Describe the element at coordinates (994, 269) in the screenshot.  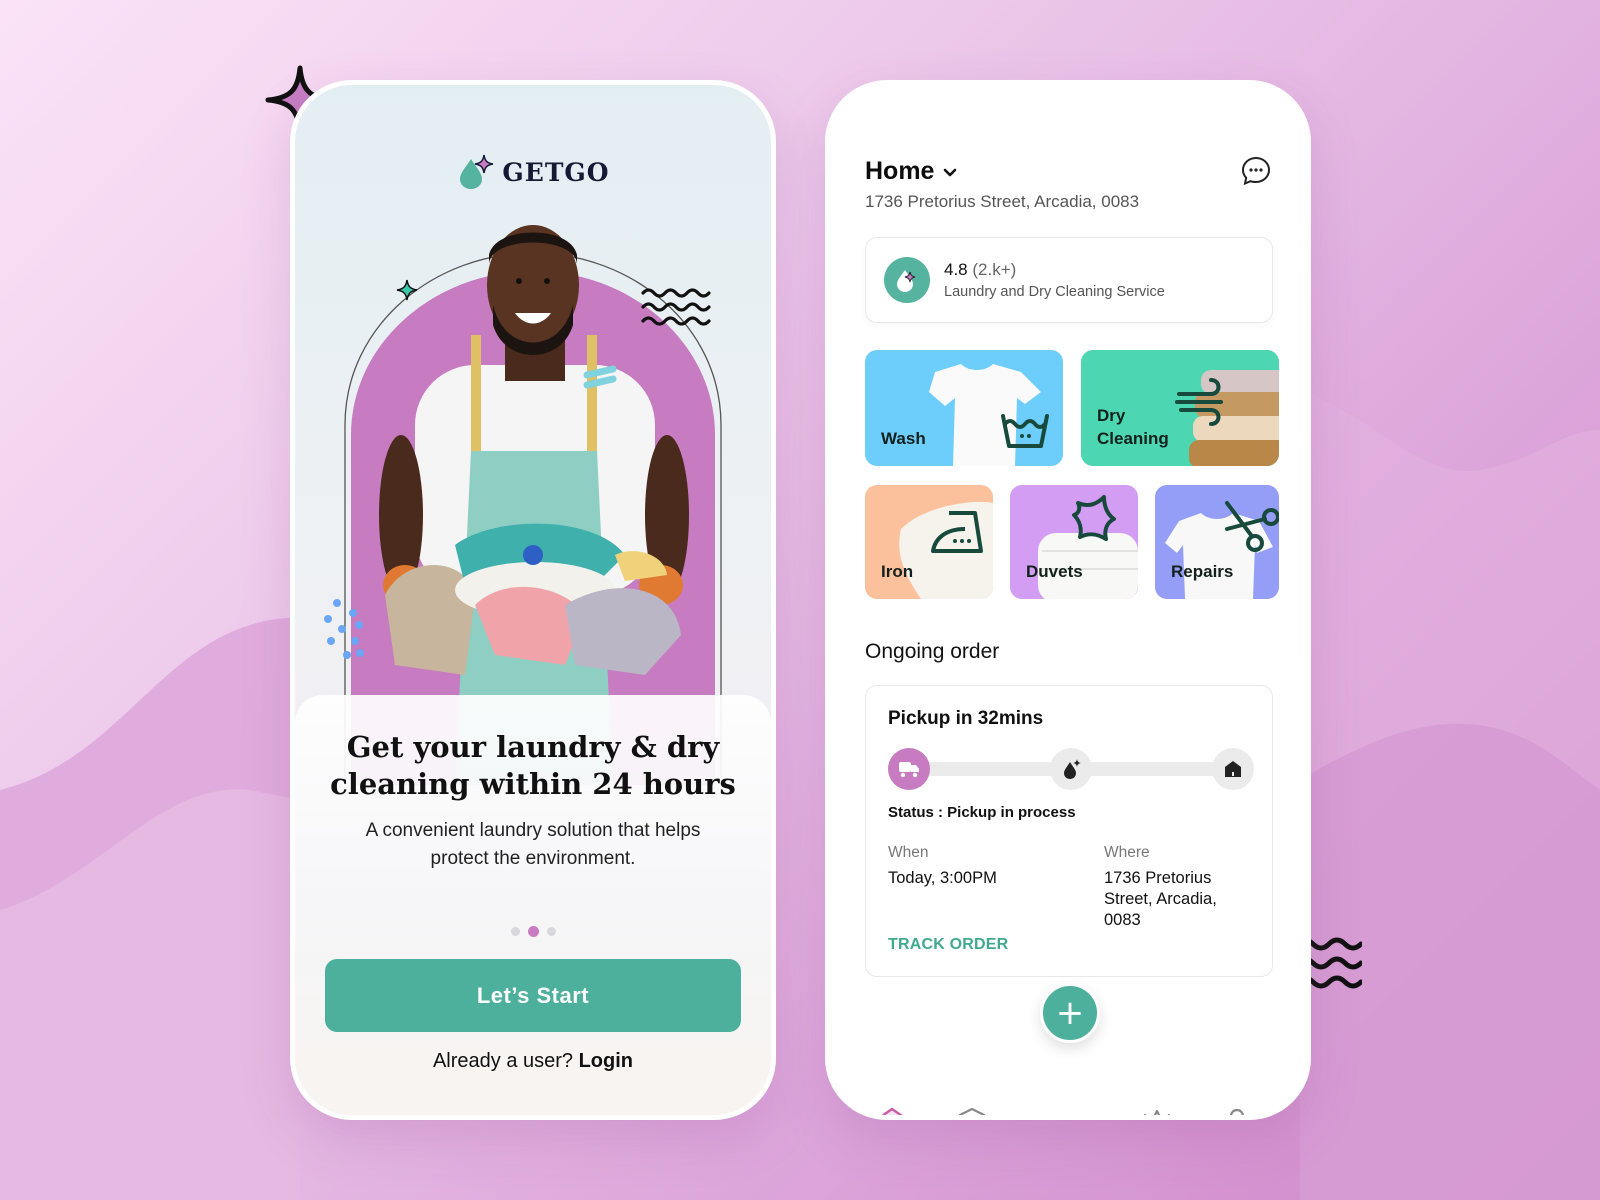
I see `rating-count: (2.k+)` at that location.